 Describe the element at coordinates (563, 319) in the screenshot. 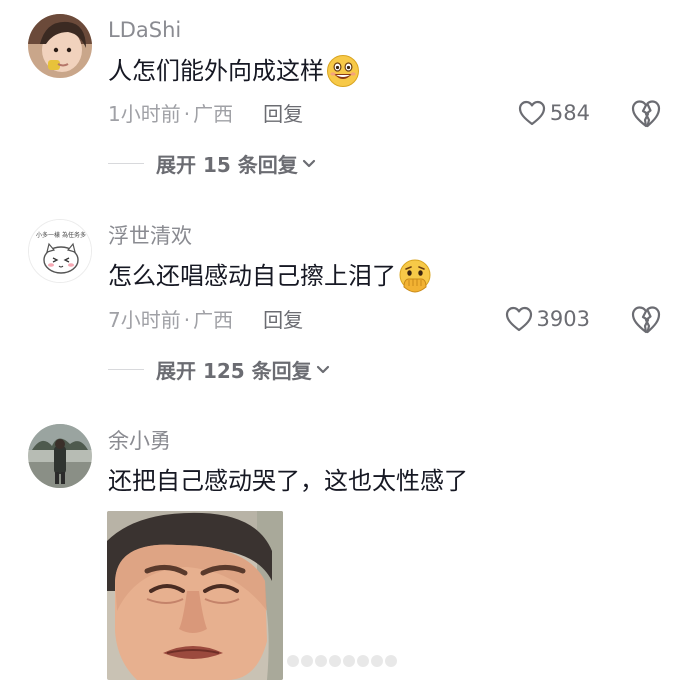

I see `like-count: 3903` at that location.